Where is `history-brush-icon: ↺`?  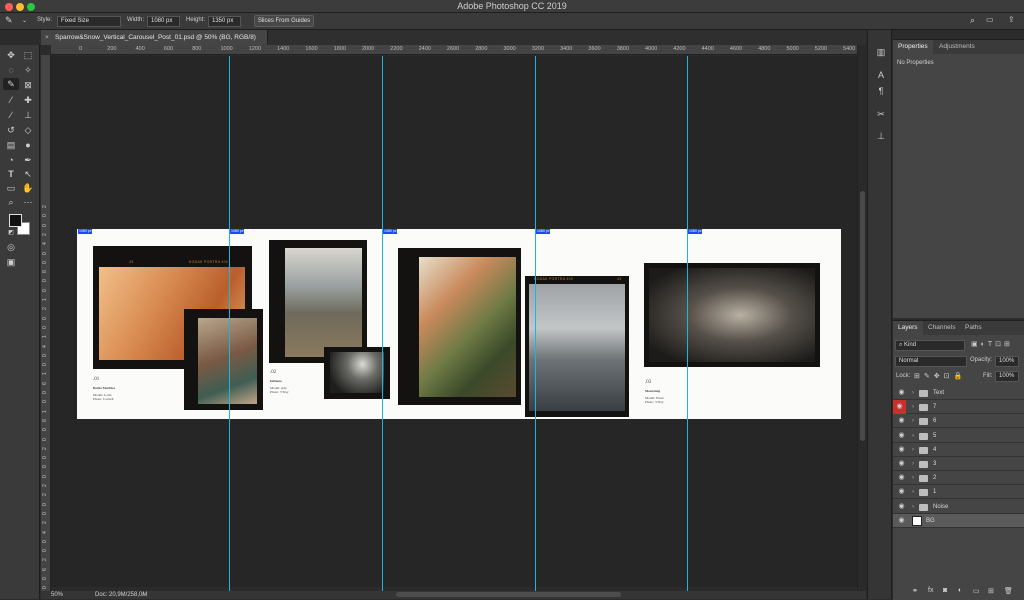
history-brush-icon: ↺ is located at coordinates (11, 130).